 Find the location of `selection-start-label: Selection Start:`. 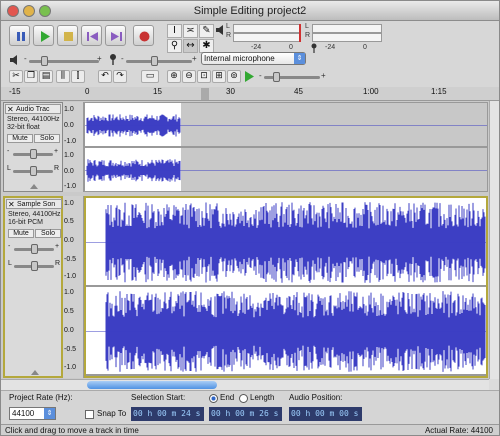

selection-start-label: Selection Start: is located at coordinates (158, 397).